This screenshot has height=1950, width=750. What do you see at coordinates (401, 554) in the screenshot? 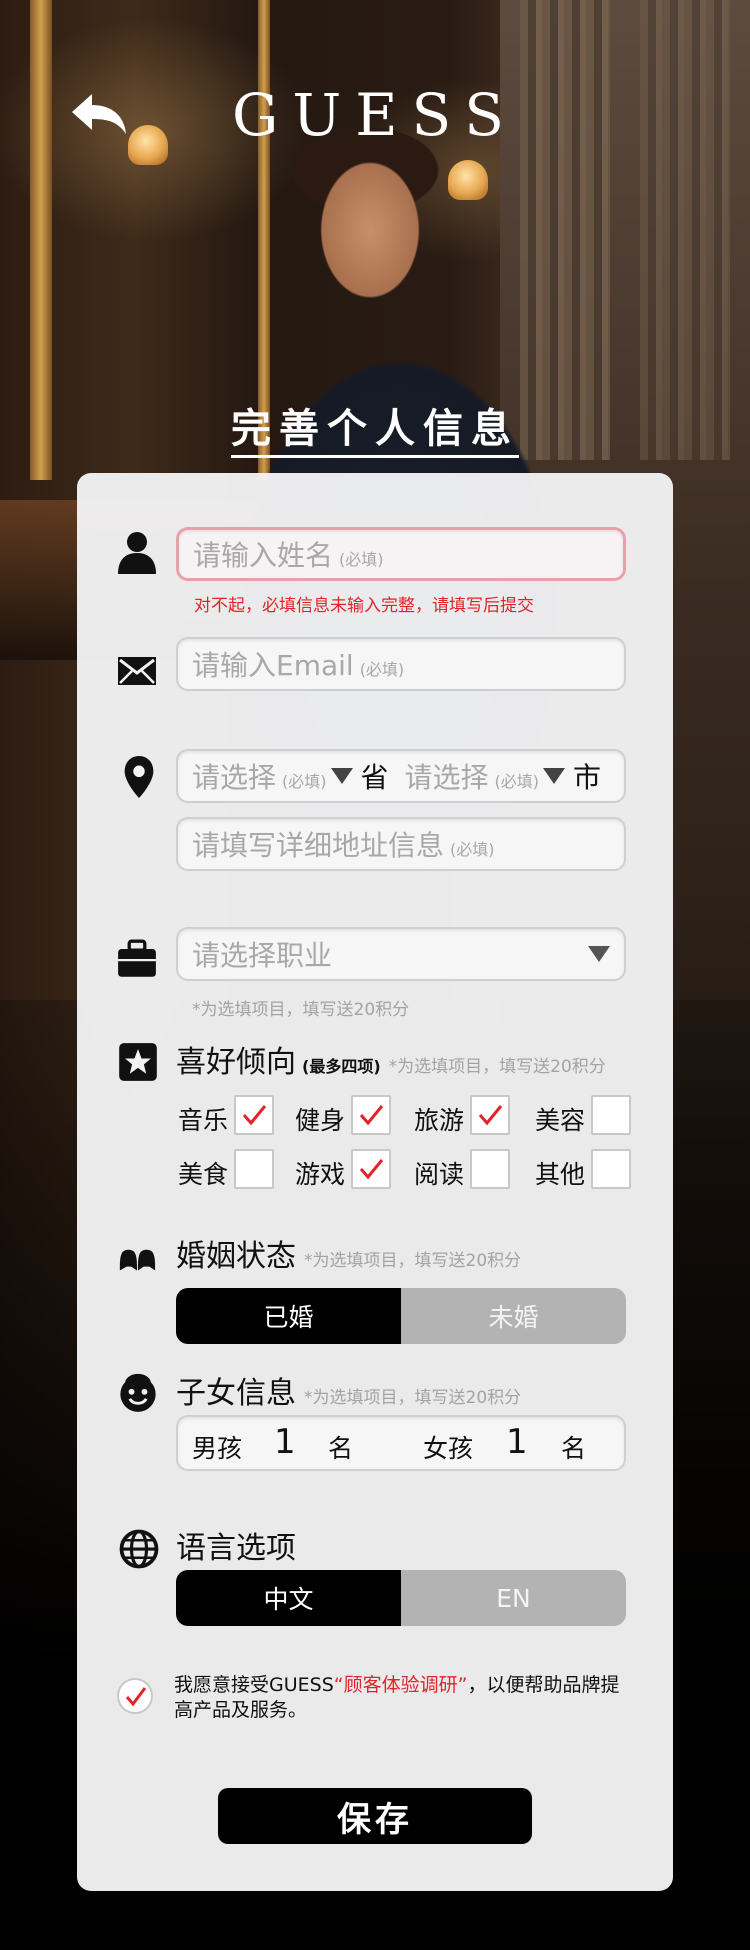
I see `name-input: 请输入姓名 (必填)` at bounding box center [401, 554].